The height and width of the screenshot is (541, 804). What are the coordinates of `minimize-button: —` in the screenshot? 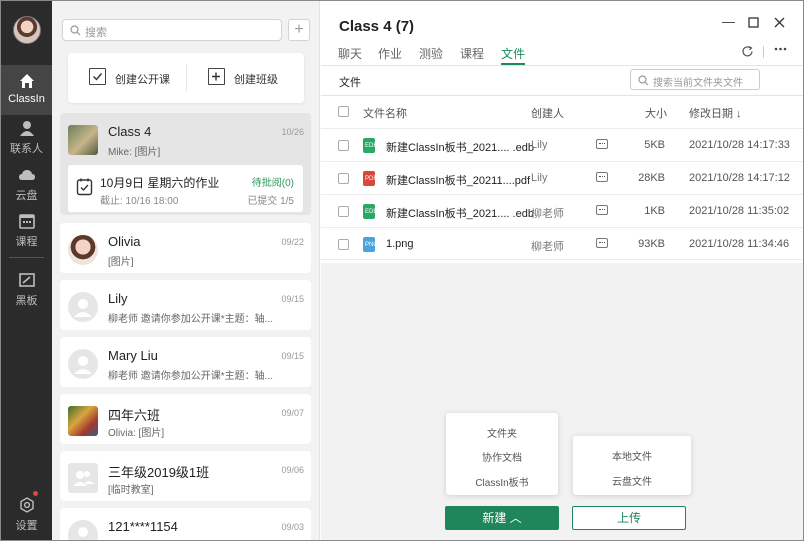 It's located at (728, 21).